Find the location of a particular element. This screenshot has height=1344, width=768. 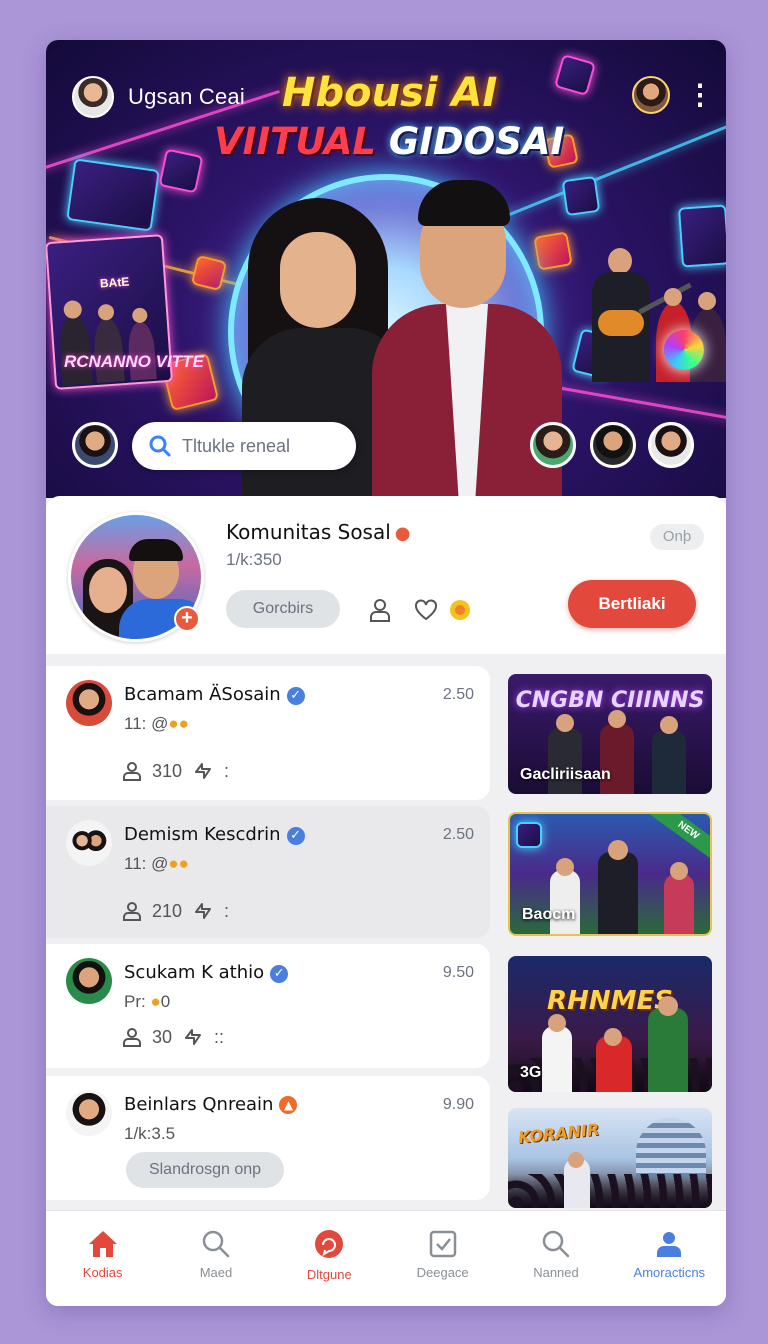

emoji-icon is located at coordinates (460, 610).